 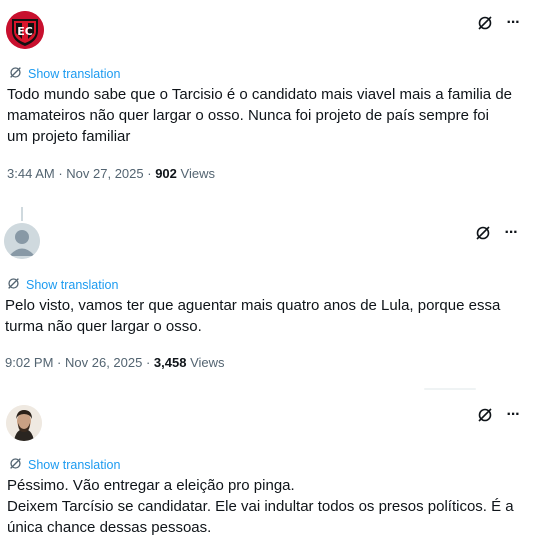 I want to click on translate-icon, so click(x=15, y=465).